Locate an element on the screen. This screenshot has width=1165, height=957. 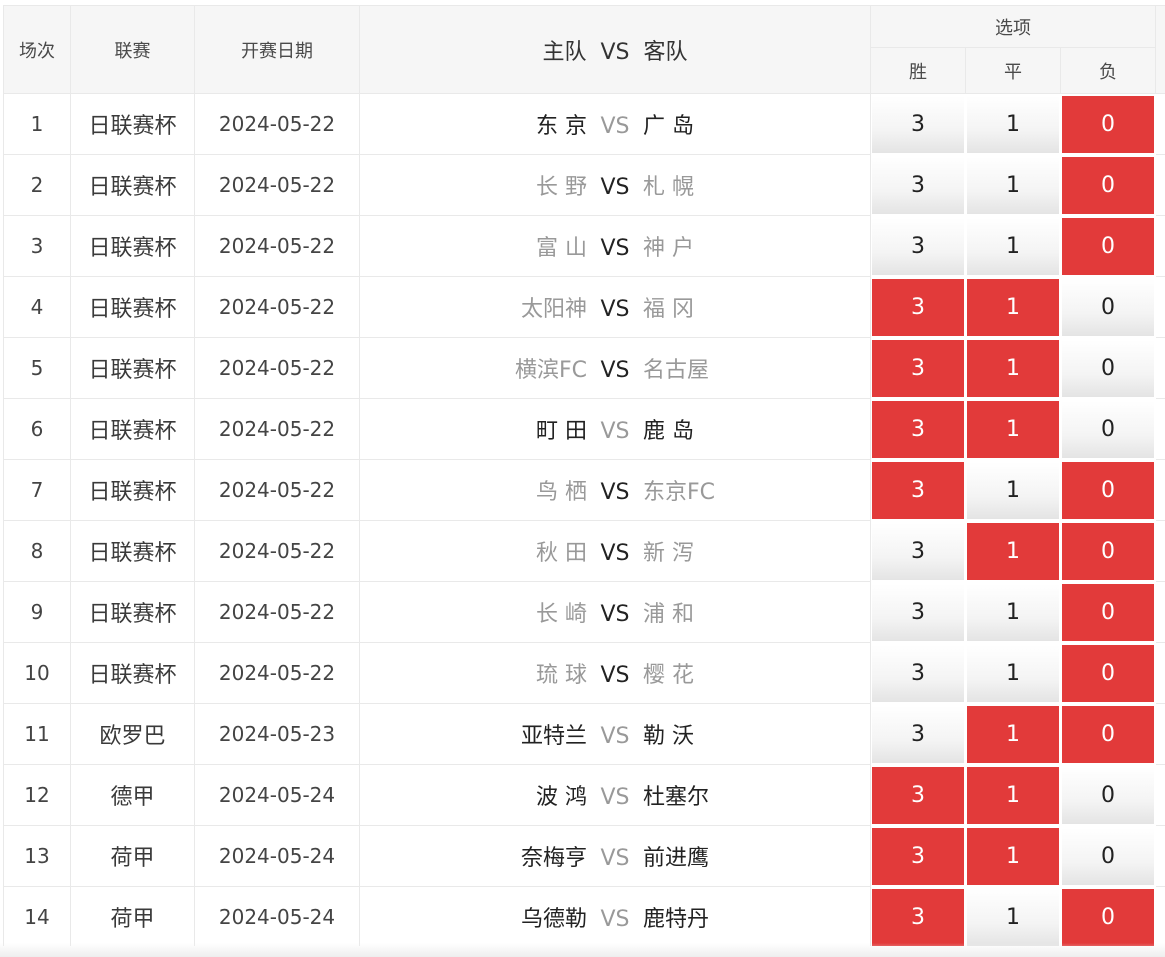
header-matchup: 主队 VS 客队 is located at coordinates (615, 49).